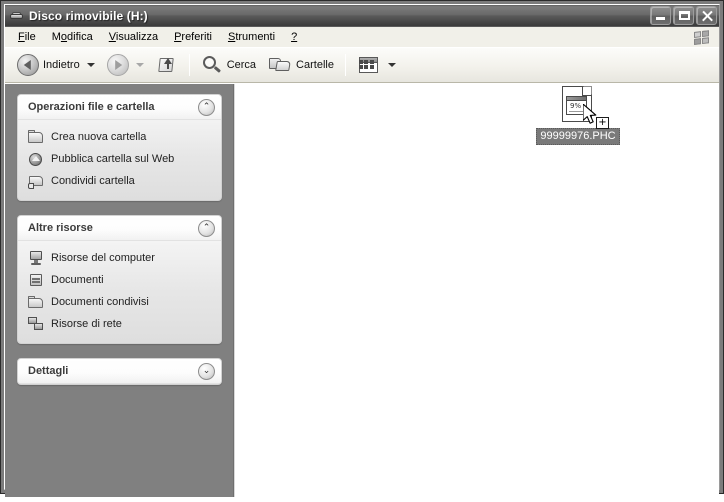  I want to click on panel-header-other-places: Altre risorse ⌃, so click(119, 228).